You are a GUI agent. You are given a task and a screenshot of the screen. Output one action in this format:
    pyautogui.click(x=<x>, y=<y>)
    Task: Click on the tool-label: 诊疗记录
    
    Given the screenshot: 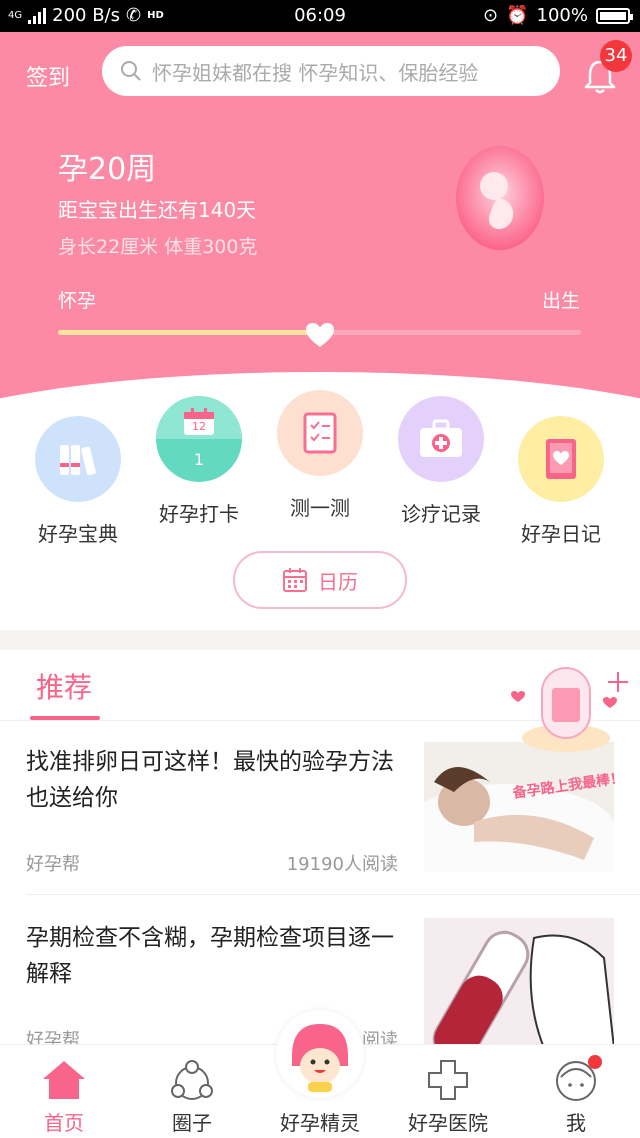 What is the action you would take?
    pyautogui.click(x=441, y=514)
    